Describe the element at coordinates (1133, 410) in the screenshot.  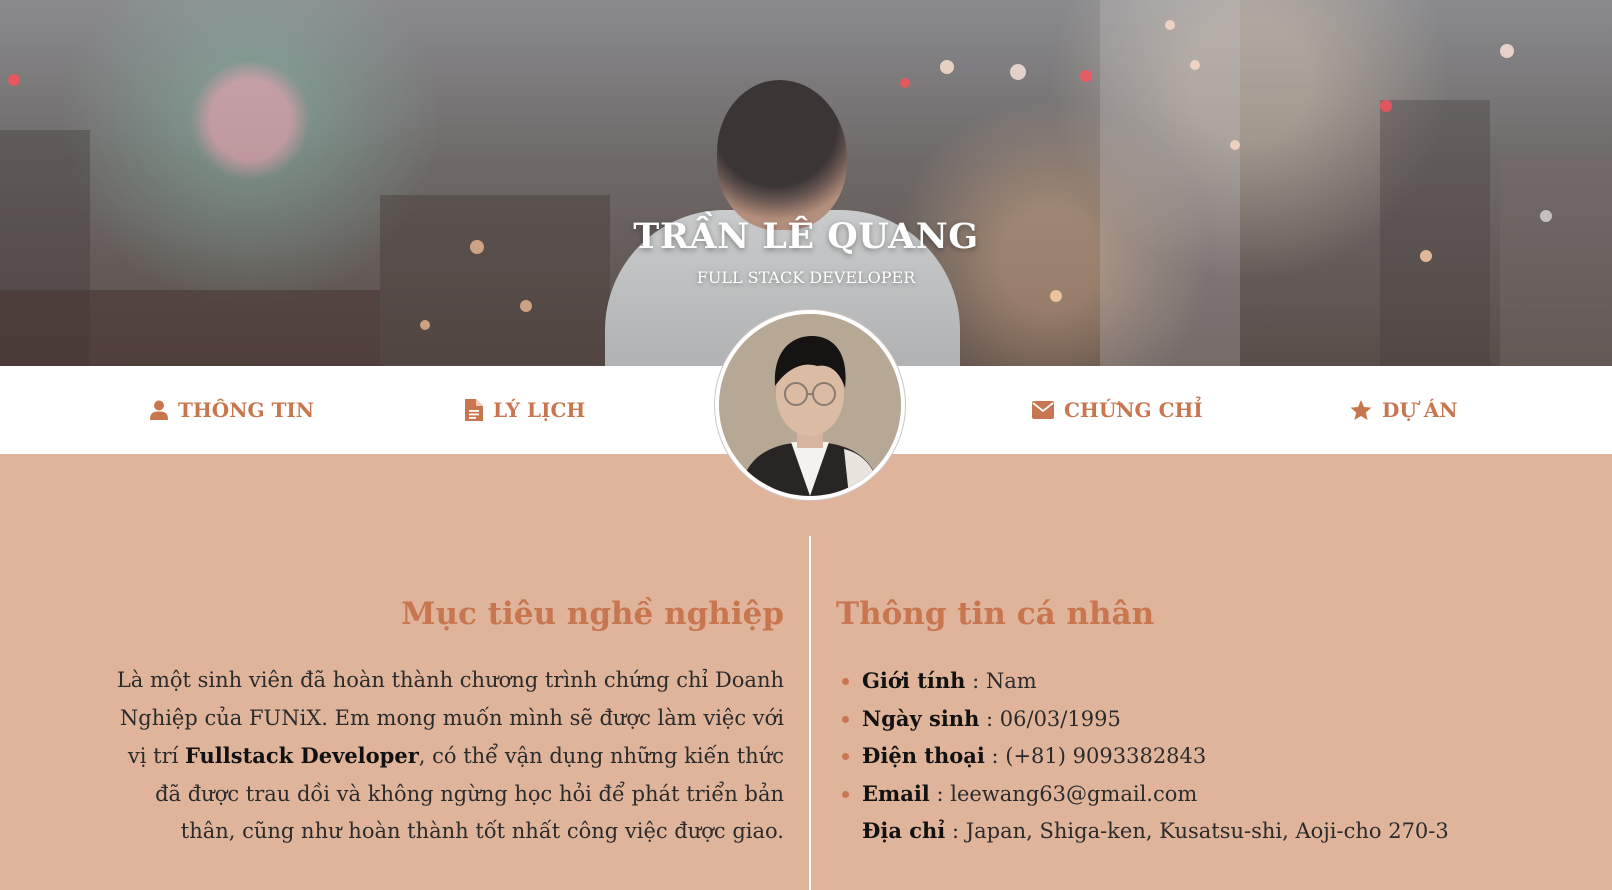
I see `nav-label: CHỨNG CHỈ` at that location.